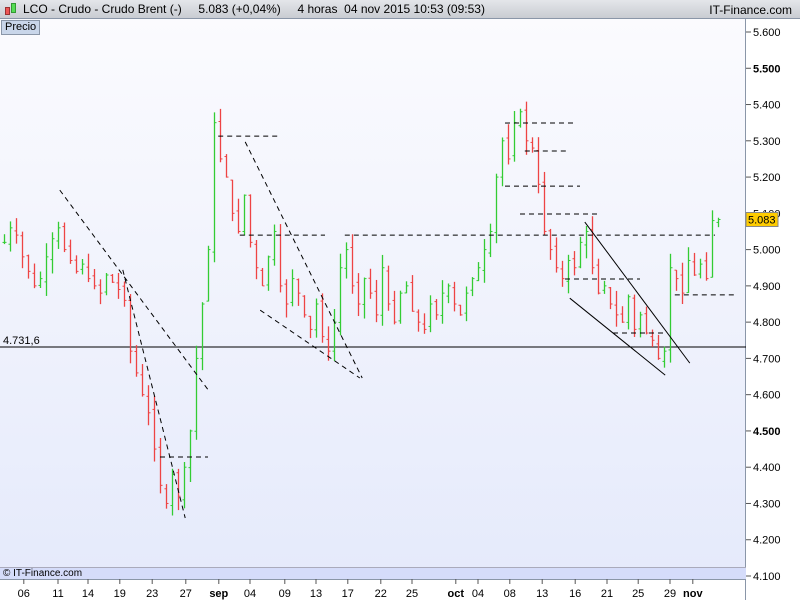 The height and width of the screenshot is (600, 800). I want to click on x-tick-label: 14, so click(88, 594).